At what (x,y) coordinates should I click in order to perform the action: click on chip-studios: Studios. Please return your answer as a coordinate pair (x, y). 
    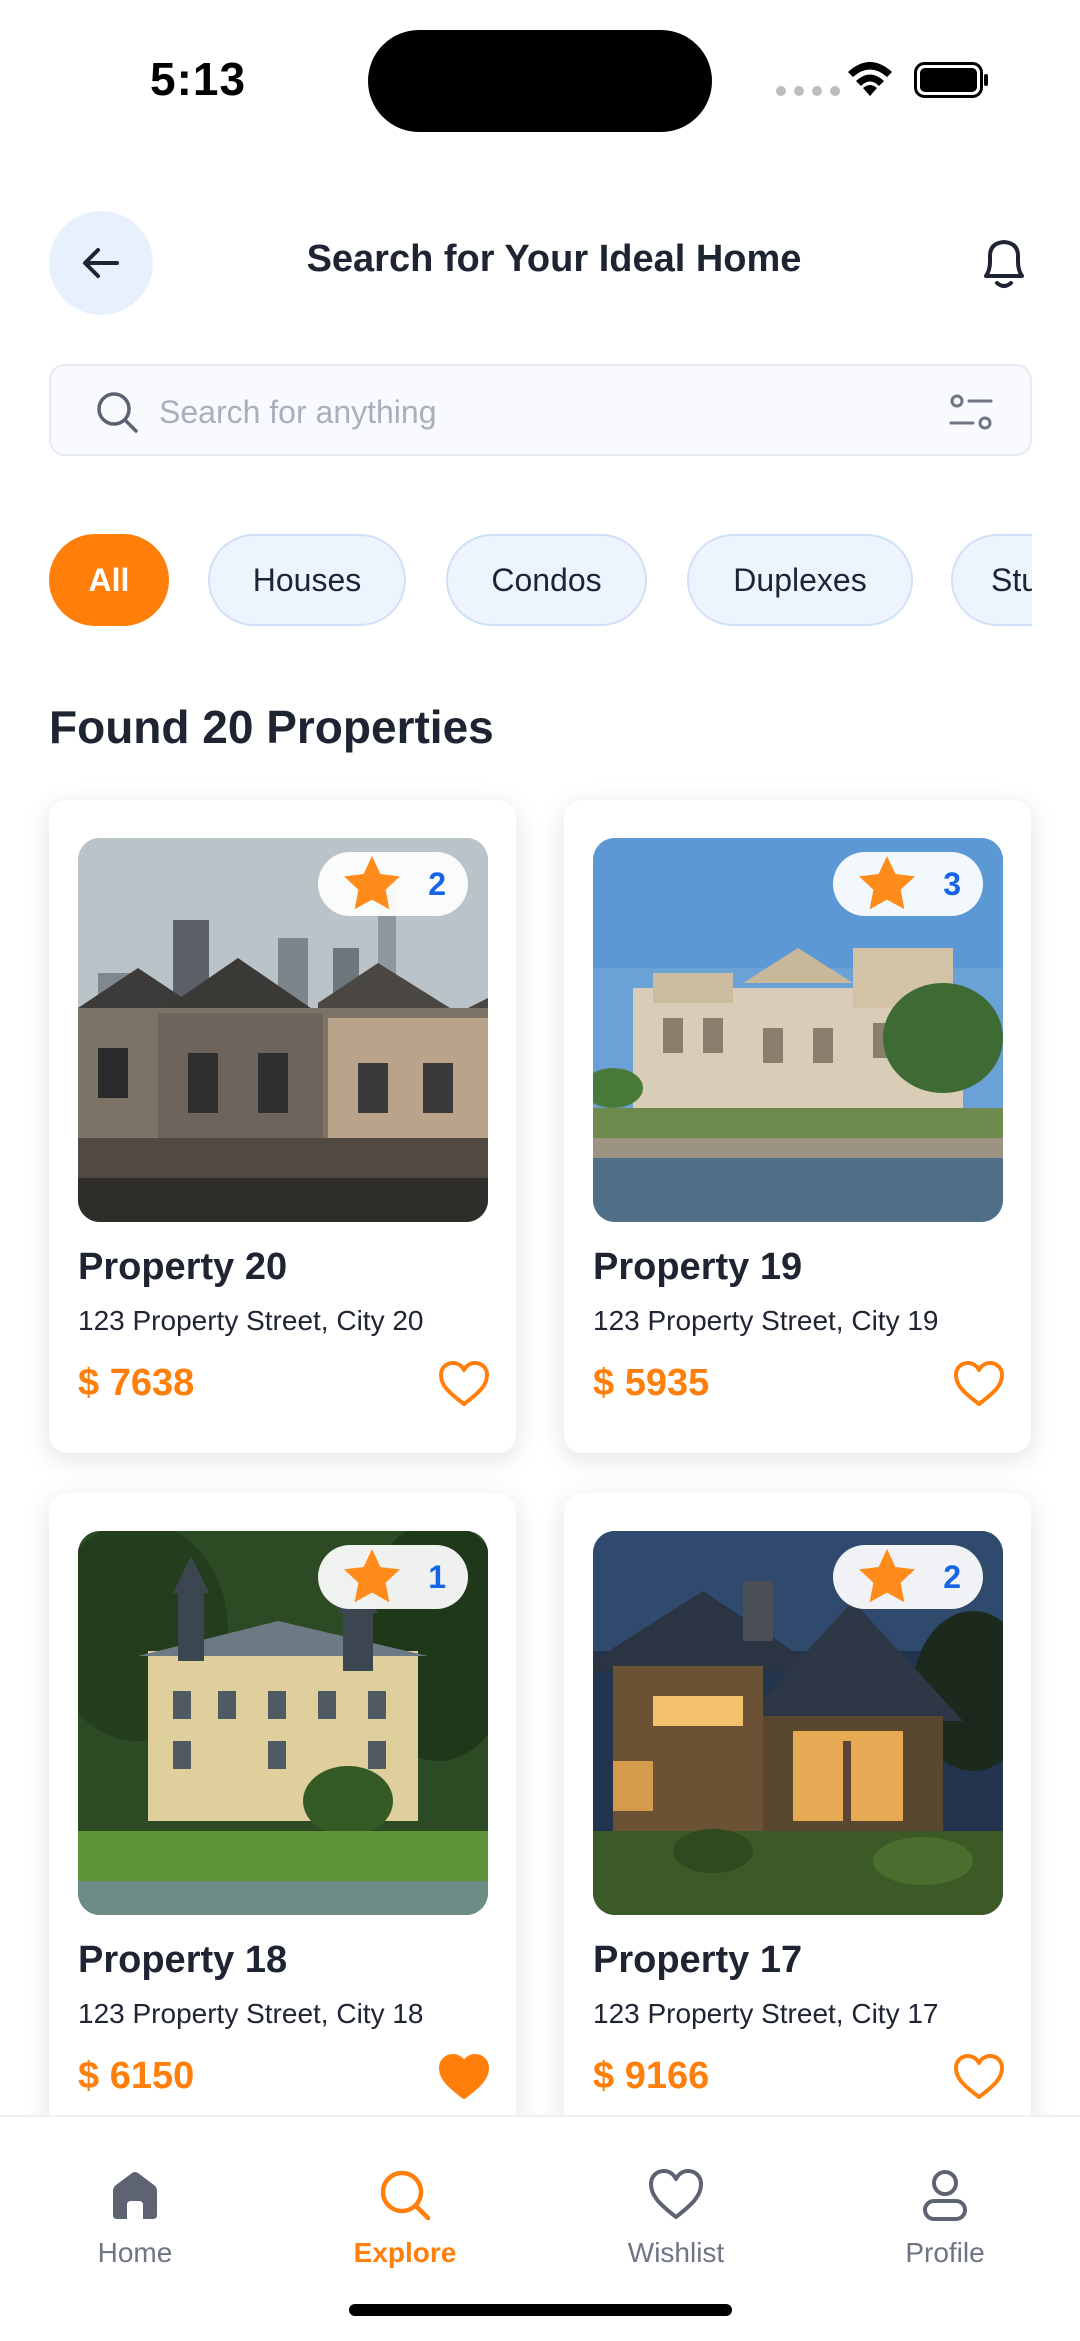
    Looking at the image, I should click on (991, 580).